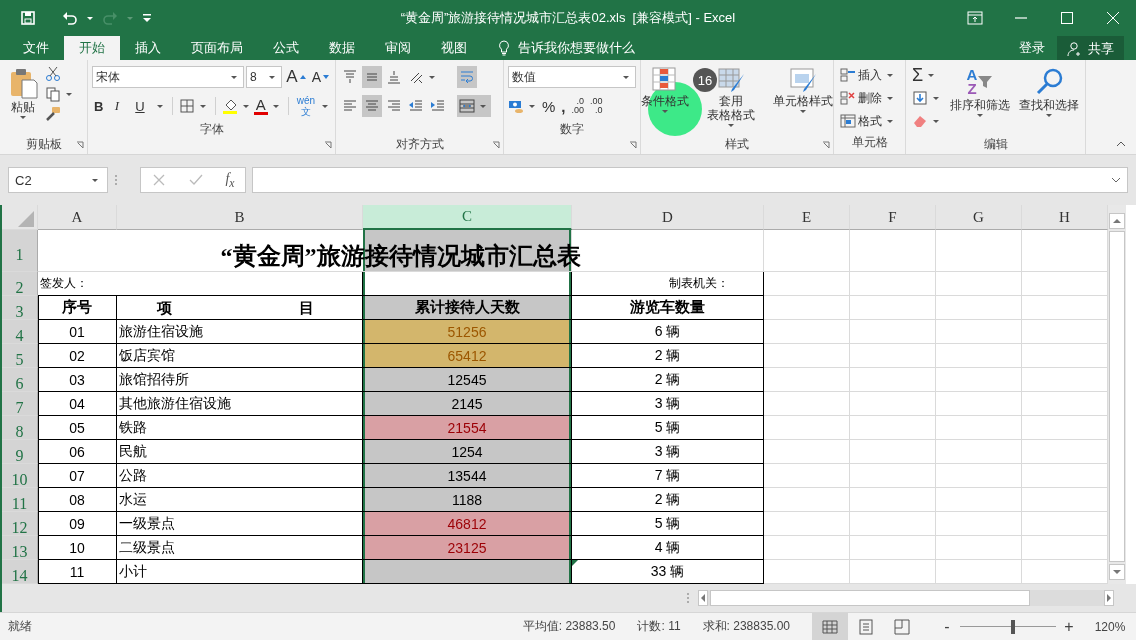 The width and height of the screenshot is (1136, 640). Describe the element at coordinates (20, 332) in the screenshot. I see `row-header: 4` at that location.